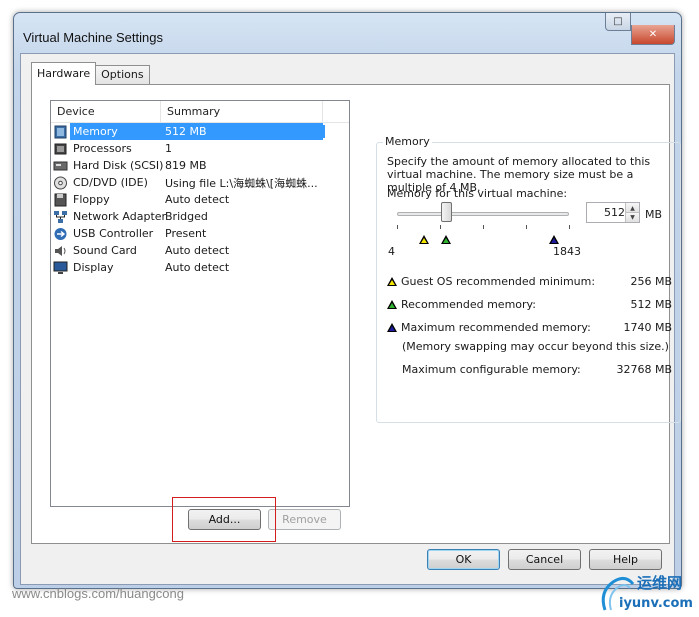  Describe the element at coordinates (110, 182) in the screenshot. I see `device-name: CD/DVD (IDE)` at that location.